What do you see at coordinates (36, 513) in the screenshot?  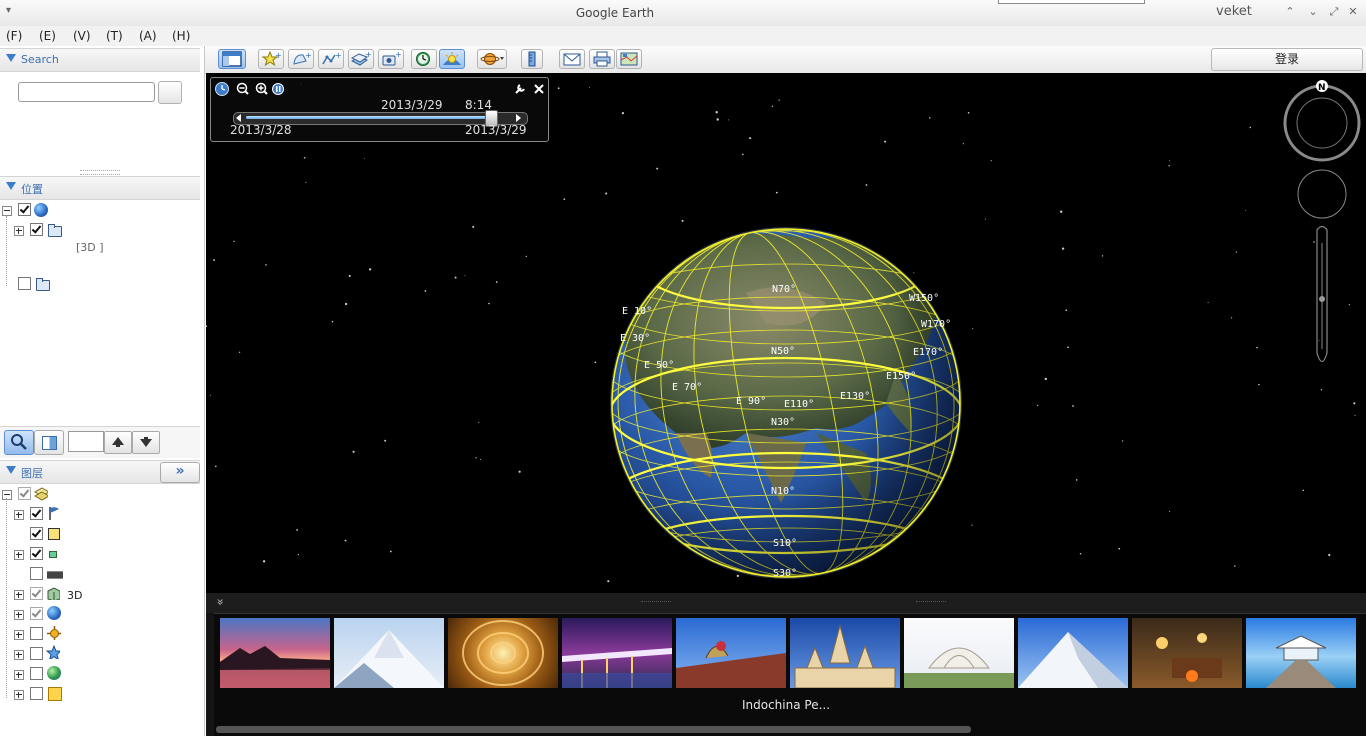 I see `borders-labels-checkbox` at bounding box center [36, 513].